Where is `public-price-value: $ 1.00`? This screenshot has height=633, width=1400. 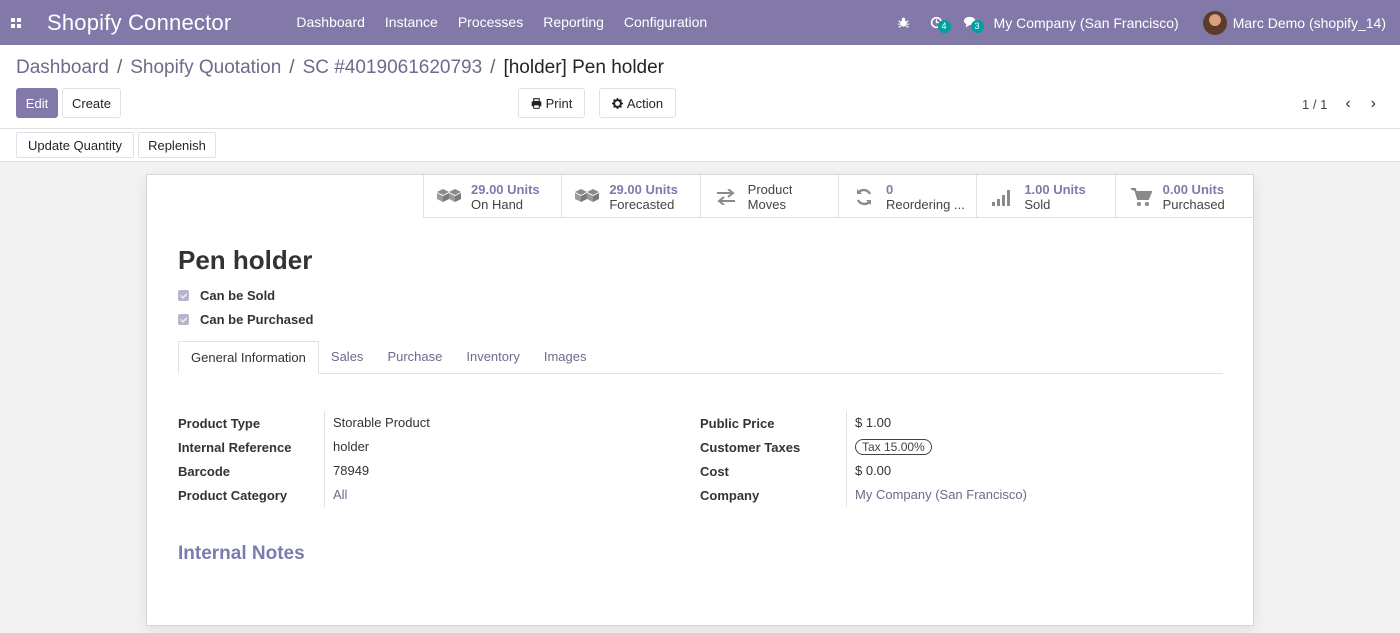
public-price-value: $ 1.00 is located at coordinates (868, 423).